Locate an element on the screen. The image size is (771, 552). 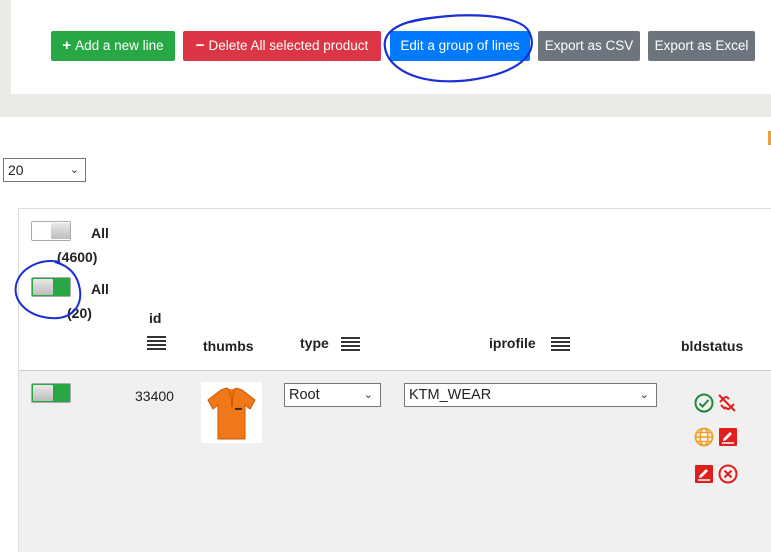
minus-icon: − is located at coordinates (200, 45).